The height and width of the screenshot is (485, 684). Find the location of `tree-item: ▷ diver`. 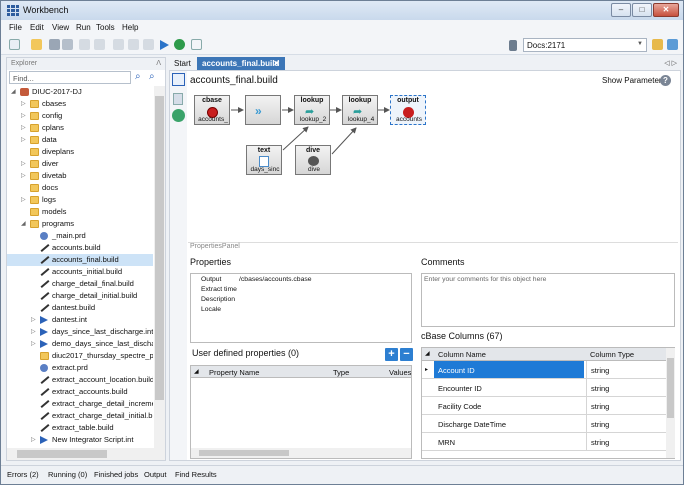

tree-item: ▷ diver is located at coordinates (80, 164).